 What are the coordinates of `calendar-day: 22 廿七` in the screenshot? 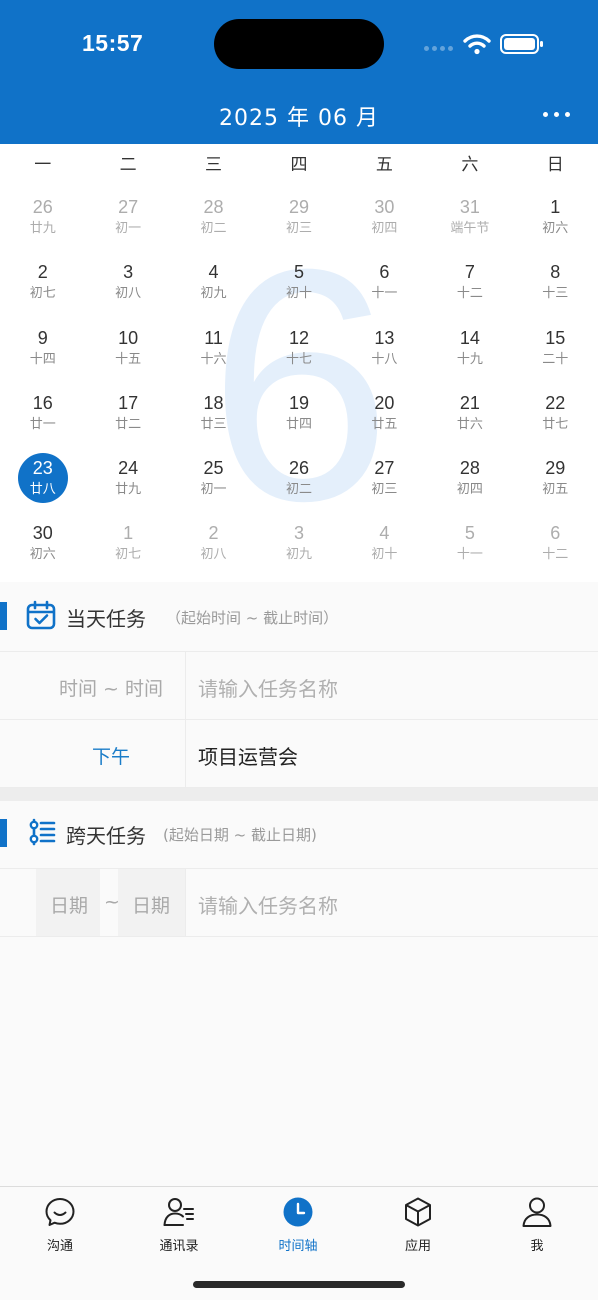 It's located at (555, 414).